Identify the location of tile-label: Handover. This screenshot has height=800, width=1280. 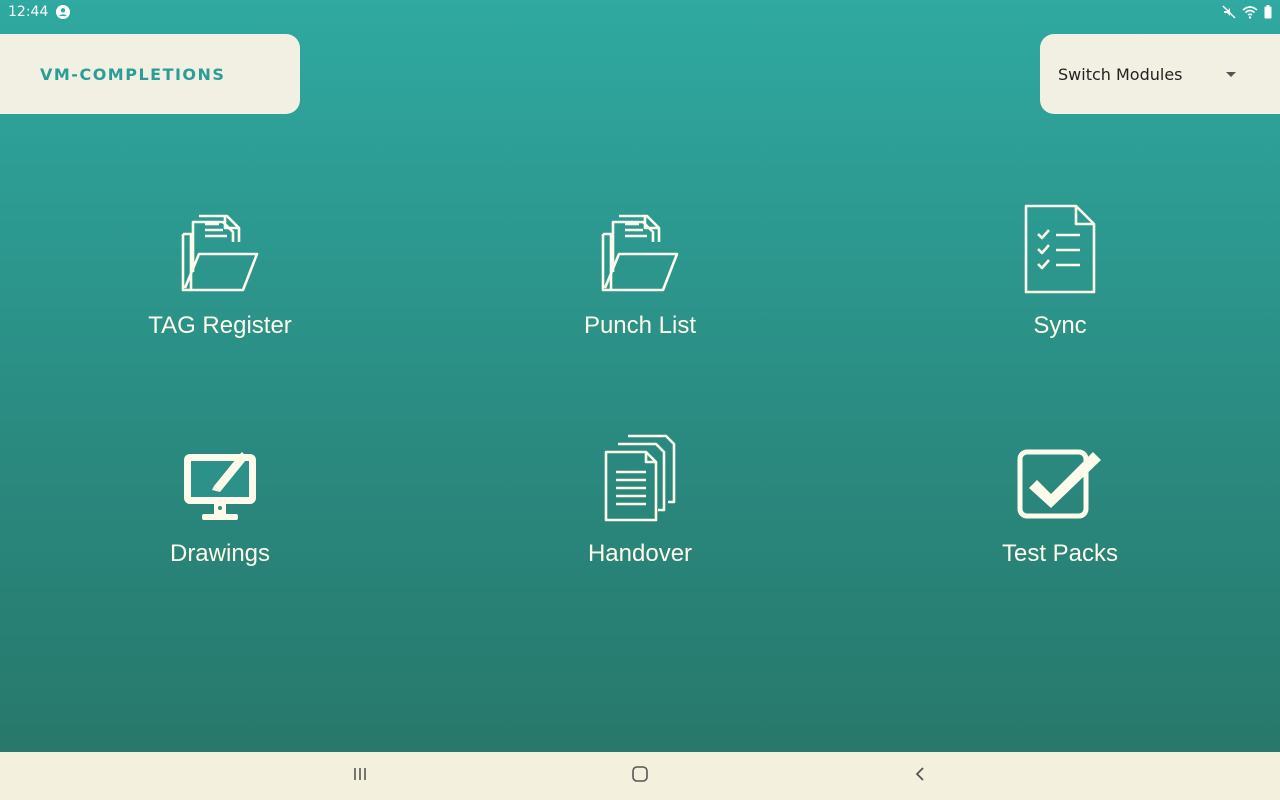
(640, 553).